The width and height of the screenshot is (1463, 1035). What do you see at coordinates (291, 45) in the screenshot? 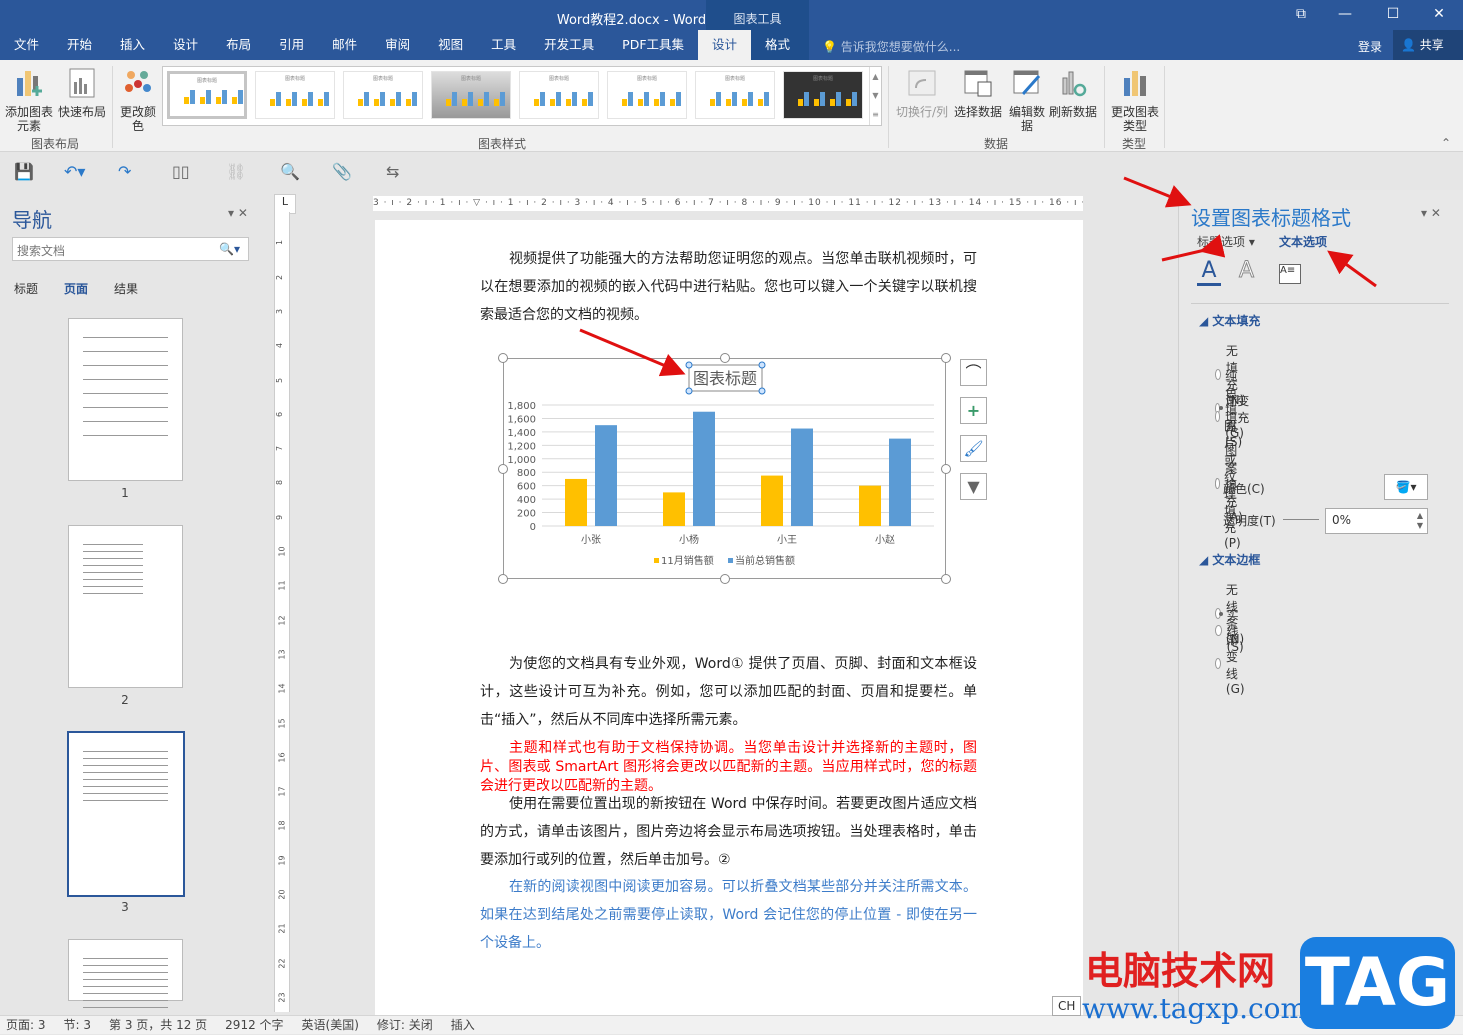
I see `tab-5: 引用` at bounding box center [291, 45].